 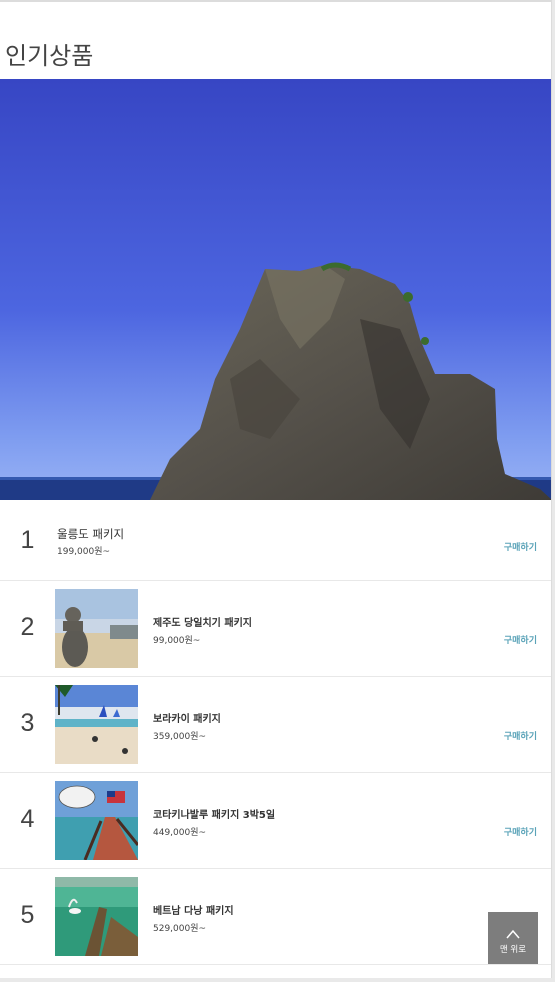 What do you see at coordinates (275, 725) in the screenshot?
I see `product-row-3: 3 보라카이 패키지 359,000원~ 구매하기` at bounding box center [275, 725].